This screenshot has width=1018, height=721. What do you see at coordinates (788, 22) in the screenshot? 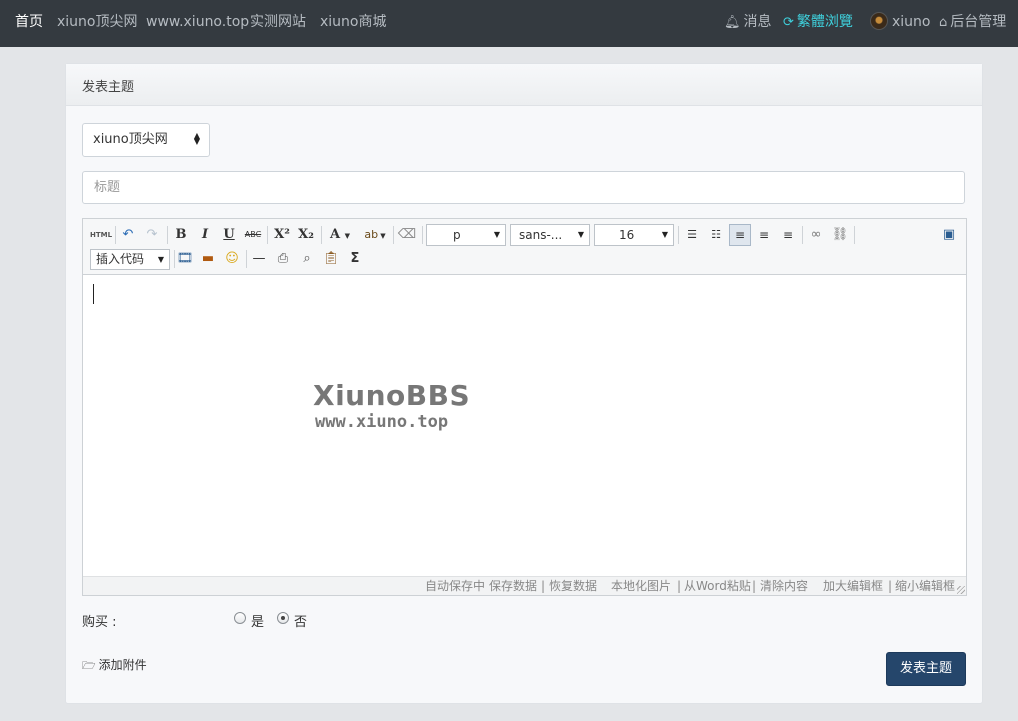
I see `refresh-icon: ⟳` at bounding box center [788, 22].